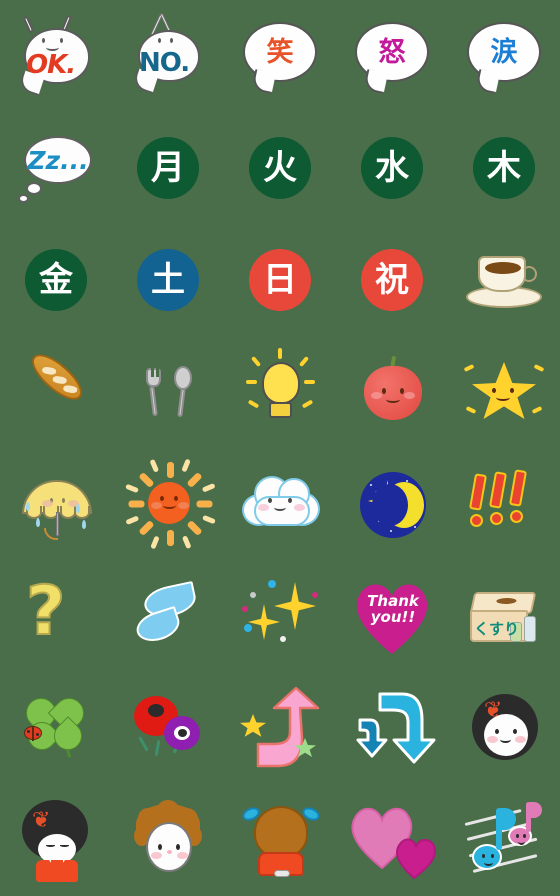  I want to click on speech-bubble: 涙, so click(504, 52).